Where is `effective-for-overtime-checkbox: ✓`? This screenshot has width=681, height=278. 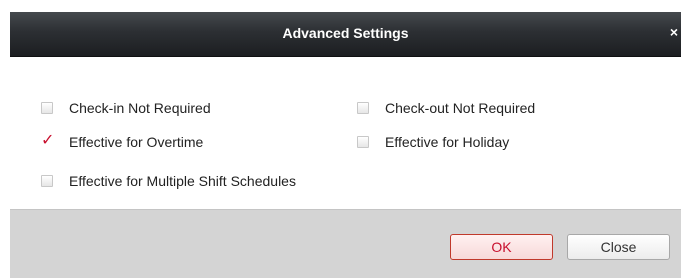
effective-for-overtime-checkbox: ✓ is located at coordinates (47, 140).